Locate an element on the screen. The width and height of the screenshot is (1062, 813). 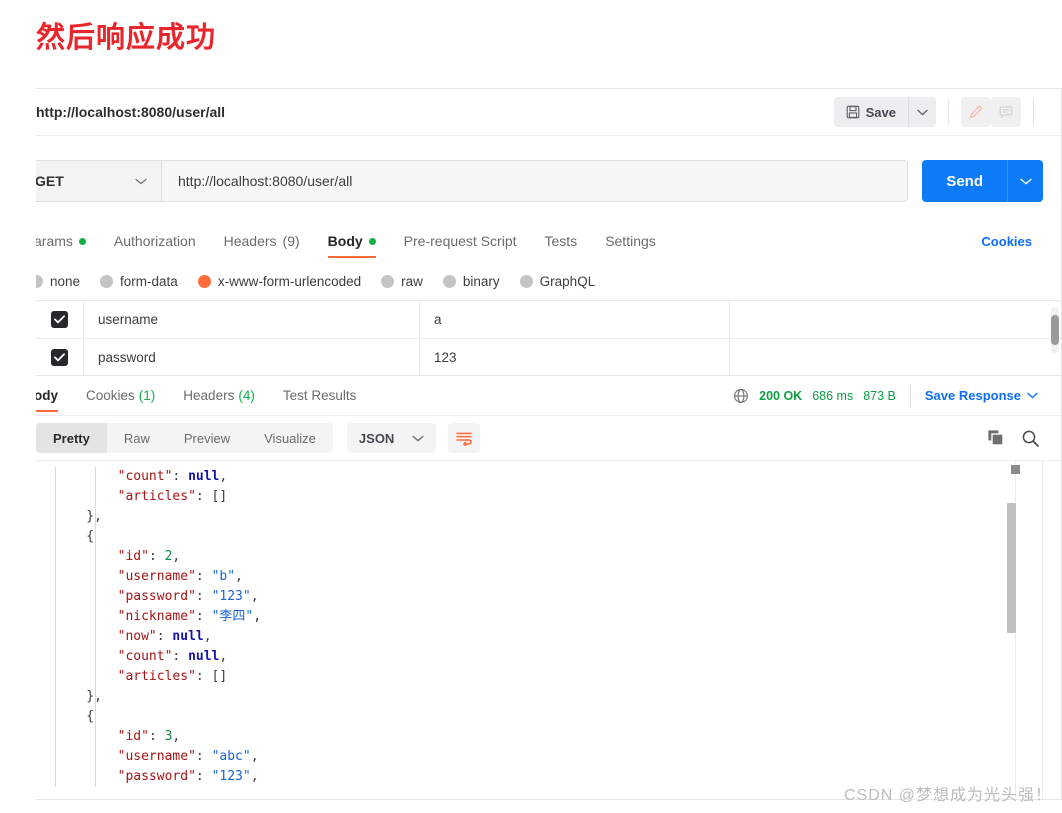
response-time: 686 ms is located at coordinates (833, 395).